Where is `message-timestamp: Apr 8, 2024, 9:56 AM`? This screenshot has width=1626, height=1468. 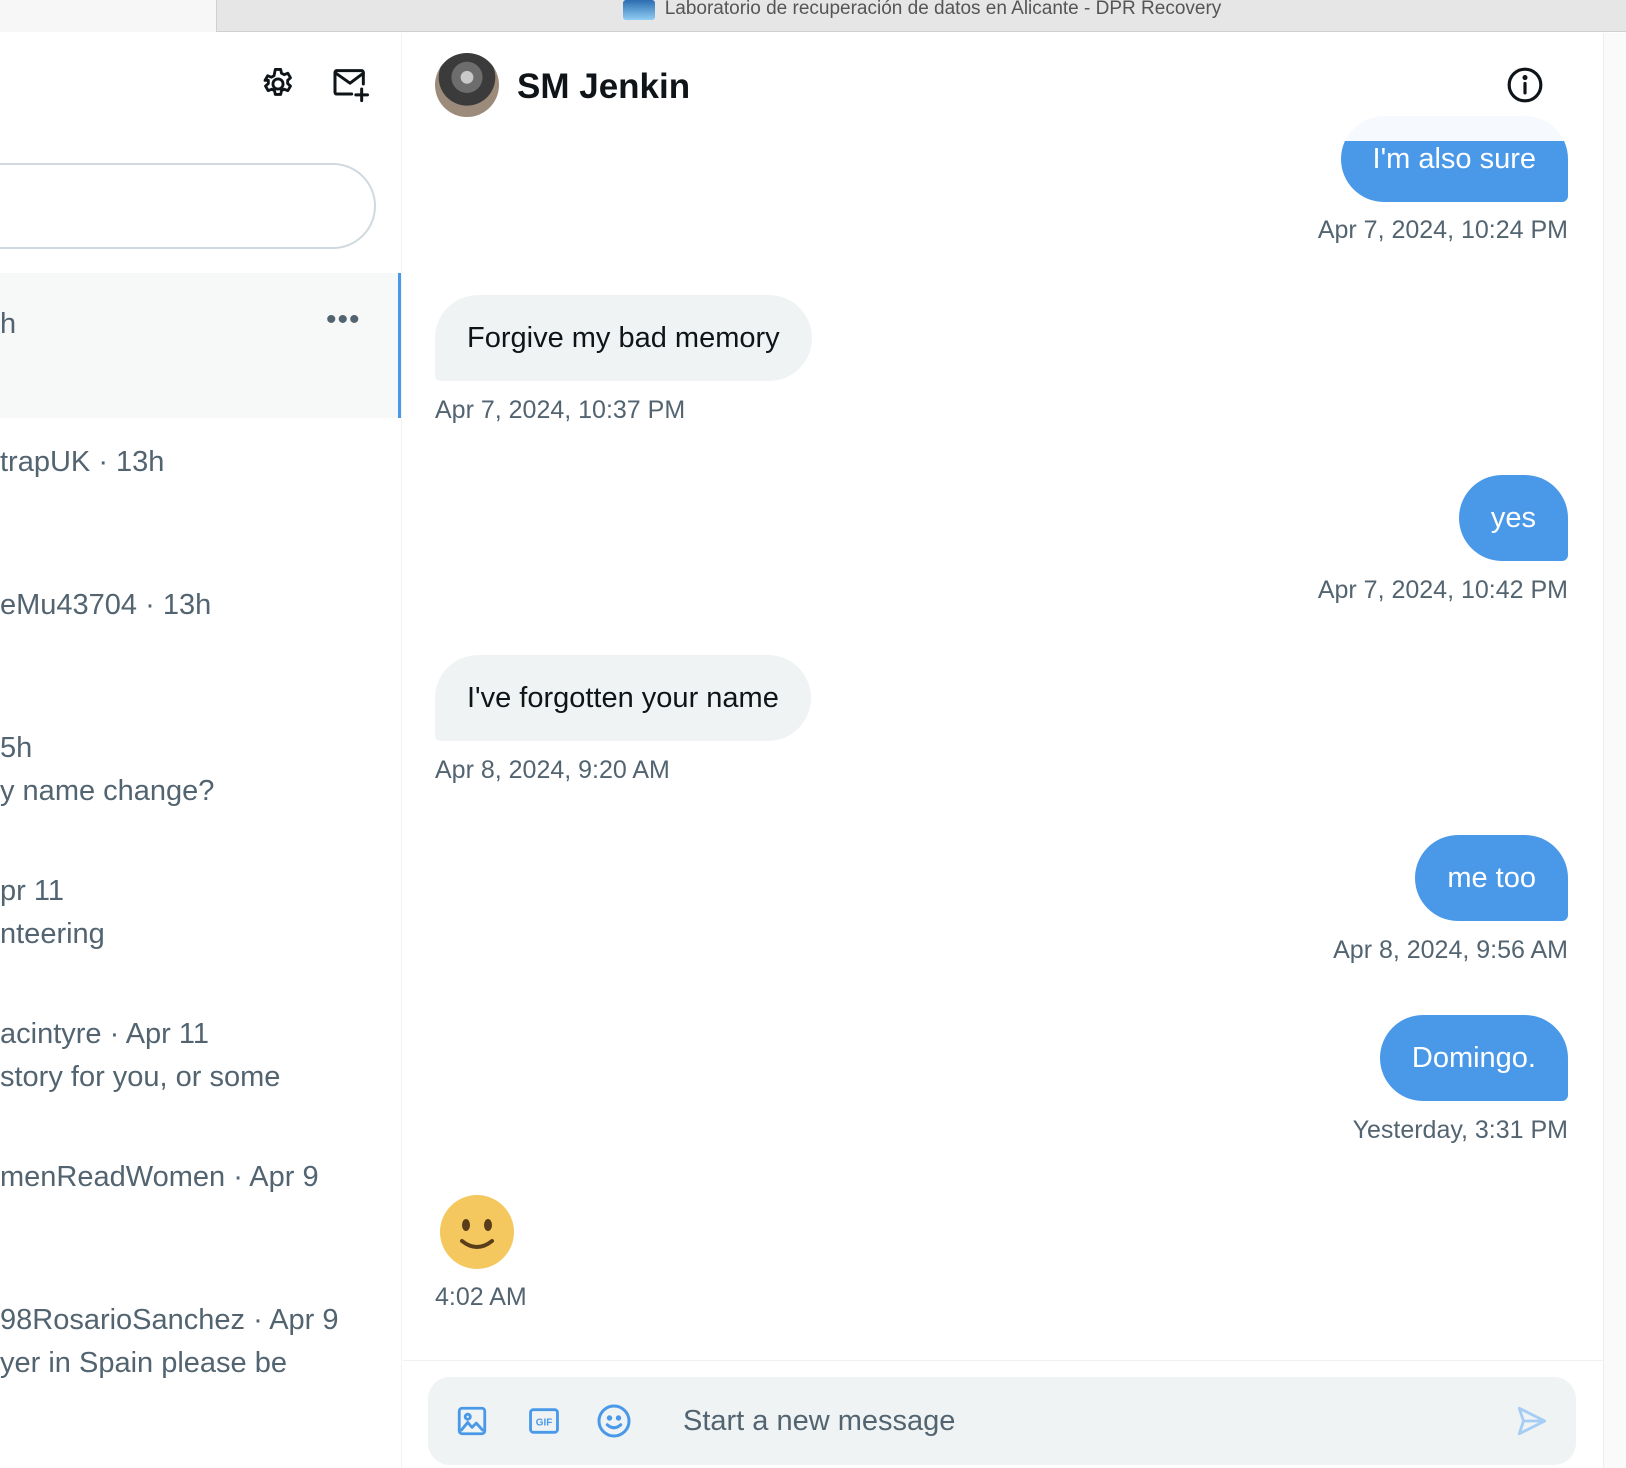
message-timestamp: Apr 8, 2024, 9:56 AM is located at coordinates (1450, 950).